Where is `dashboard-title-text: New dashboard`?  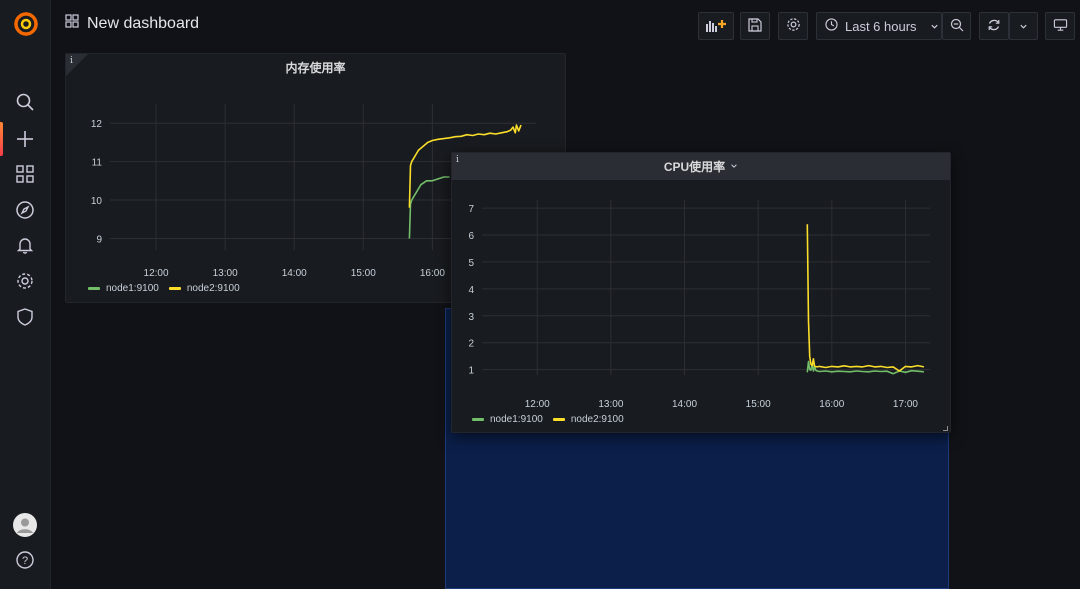
dashboard-title-text: New dashboard is located at coordinates (143, 23).